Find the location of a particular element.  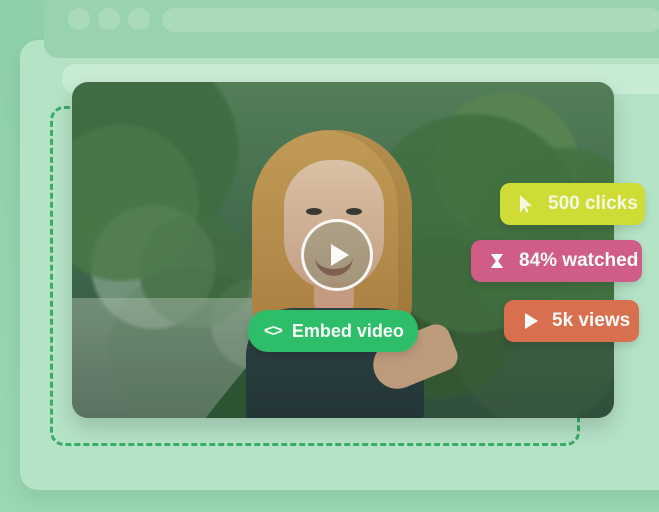

video-play-button is located at coordinates (337, 255).